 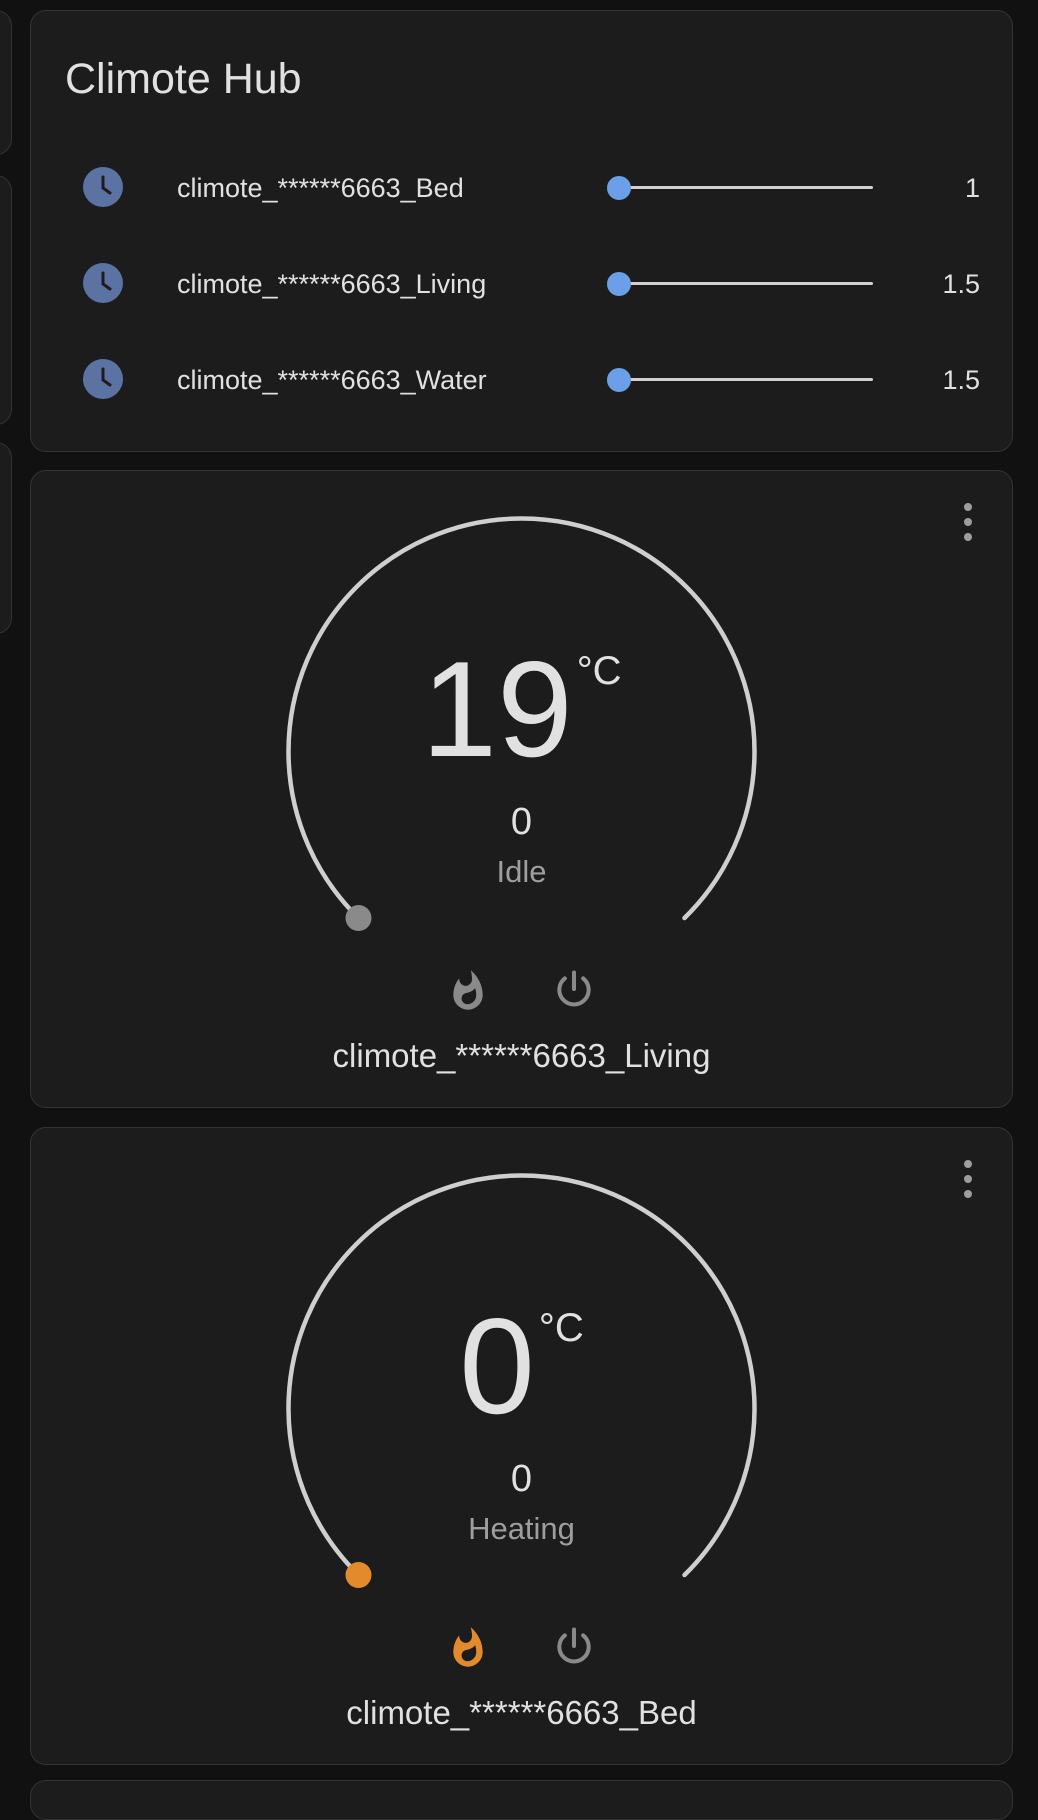 I want to click on living-slider, so click(x=748, y=283).